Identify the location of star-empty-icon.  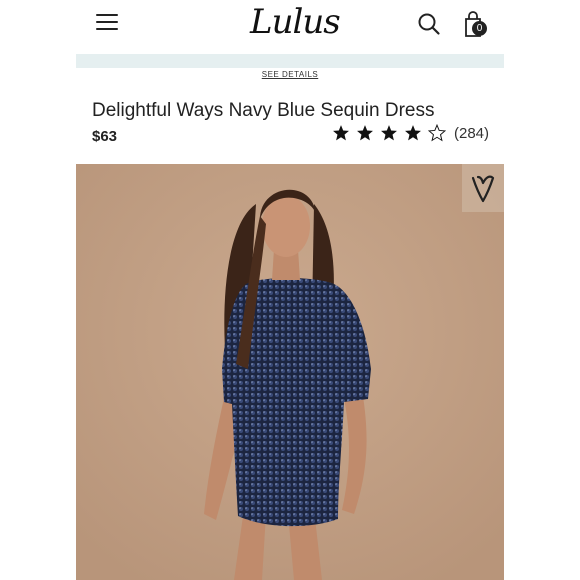
(437, 133).